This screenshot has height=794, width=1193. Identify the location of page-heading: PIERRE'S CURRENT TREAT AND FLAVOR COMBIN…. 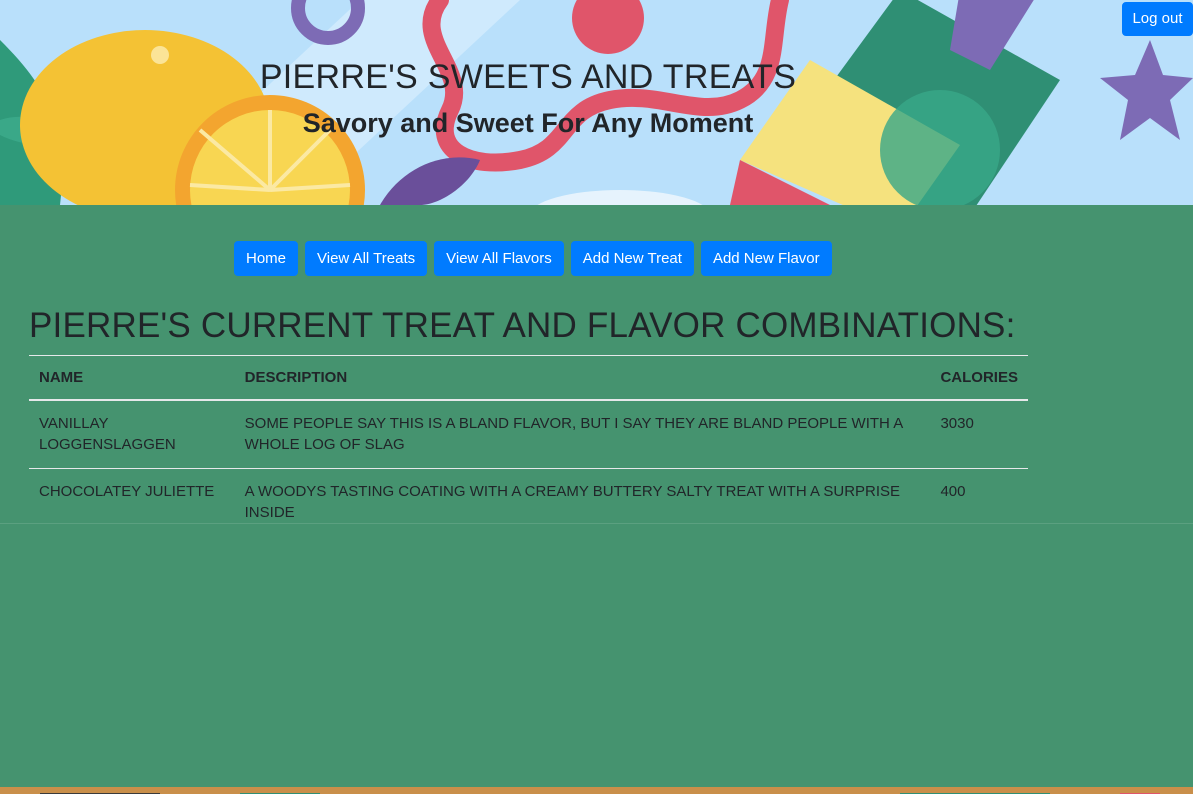
(522, 325).